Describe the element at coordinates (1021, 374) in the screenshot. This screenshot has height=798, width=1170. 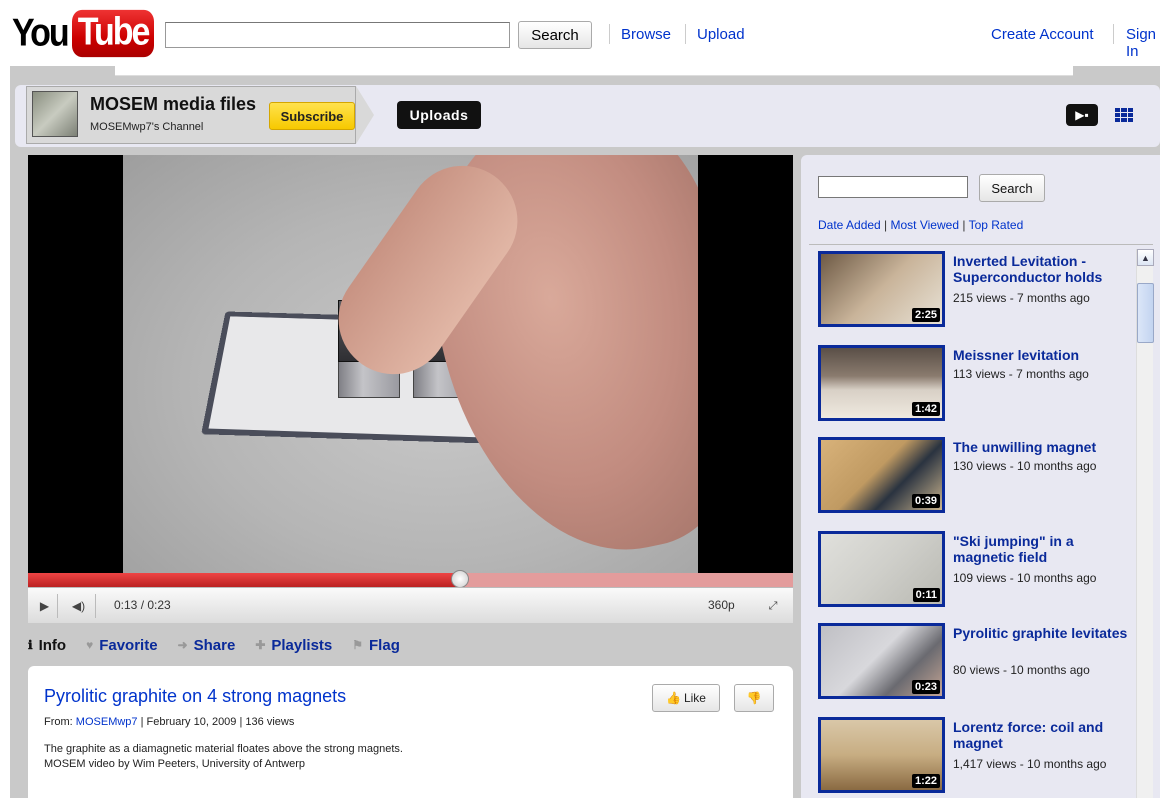
I see `video-item-meta: 113 views - 7 months ago` at that location.